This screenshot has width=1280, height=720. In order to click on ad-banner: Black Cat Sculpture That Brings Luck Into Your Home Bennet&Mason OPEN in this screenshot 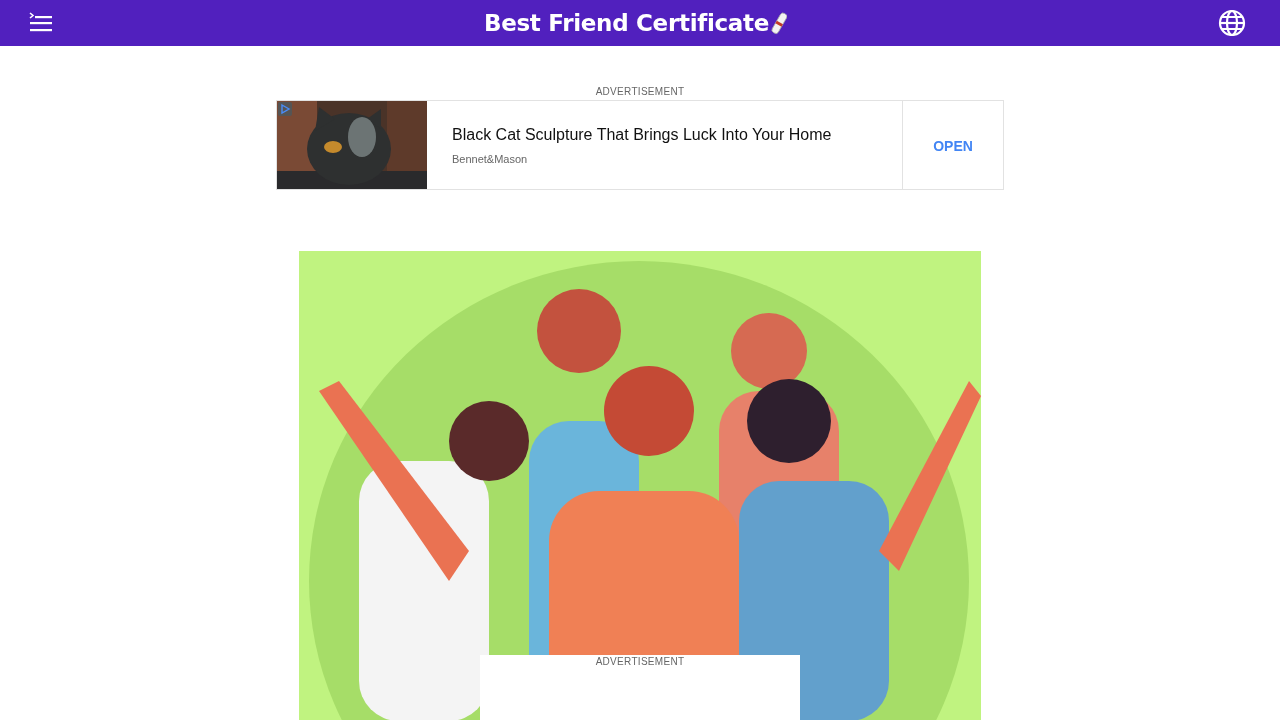, I will do `click(640, 145)`.